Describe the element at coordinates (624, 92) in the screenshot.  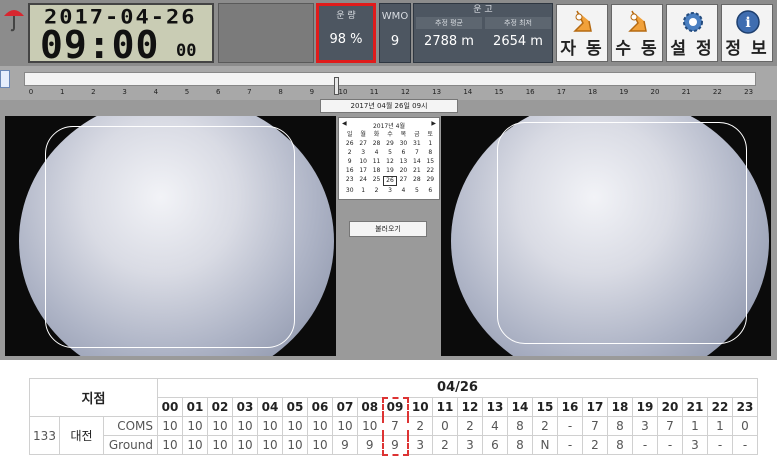
I see `slider-tick-label: 19` at that location.